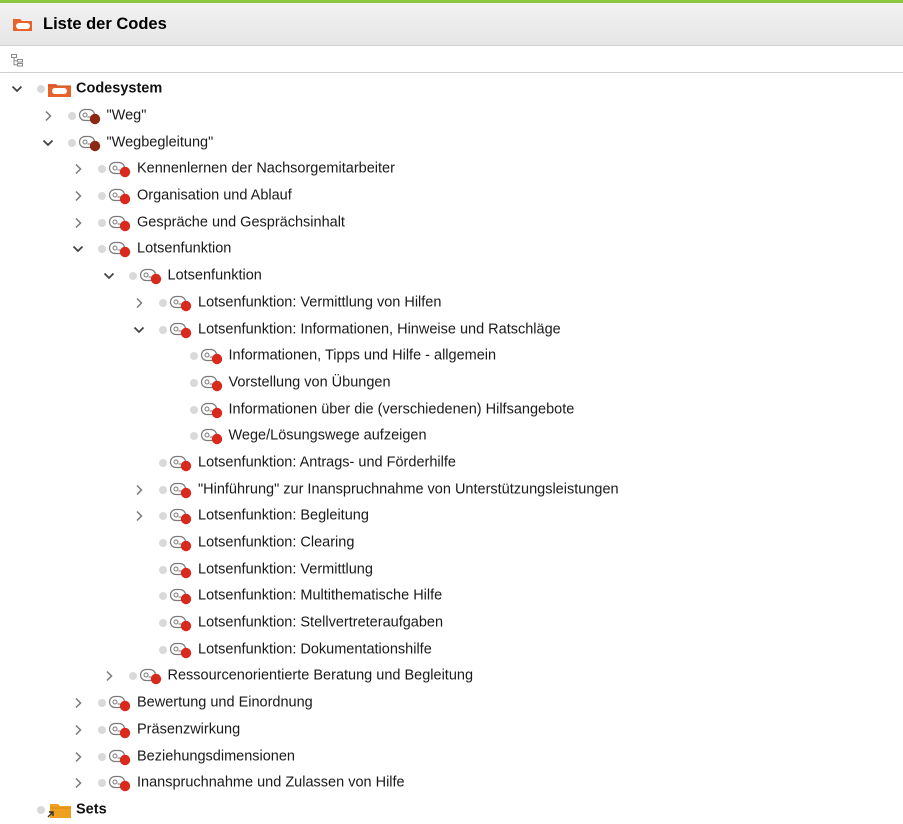  Describe the element at coordinates (285, 569) in the screenshot. I see `tree-item-label: Lotsenfunktion: Vermittlung` at that location.